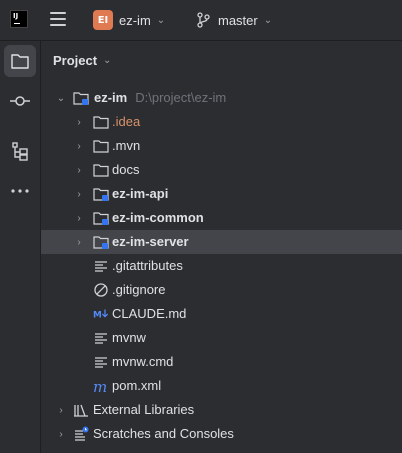  Describe the element at coordinates (150, 241) in the screenshot. I see `tree-label: ez-im-server` at that location.